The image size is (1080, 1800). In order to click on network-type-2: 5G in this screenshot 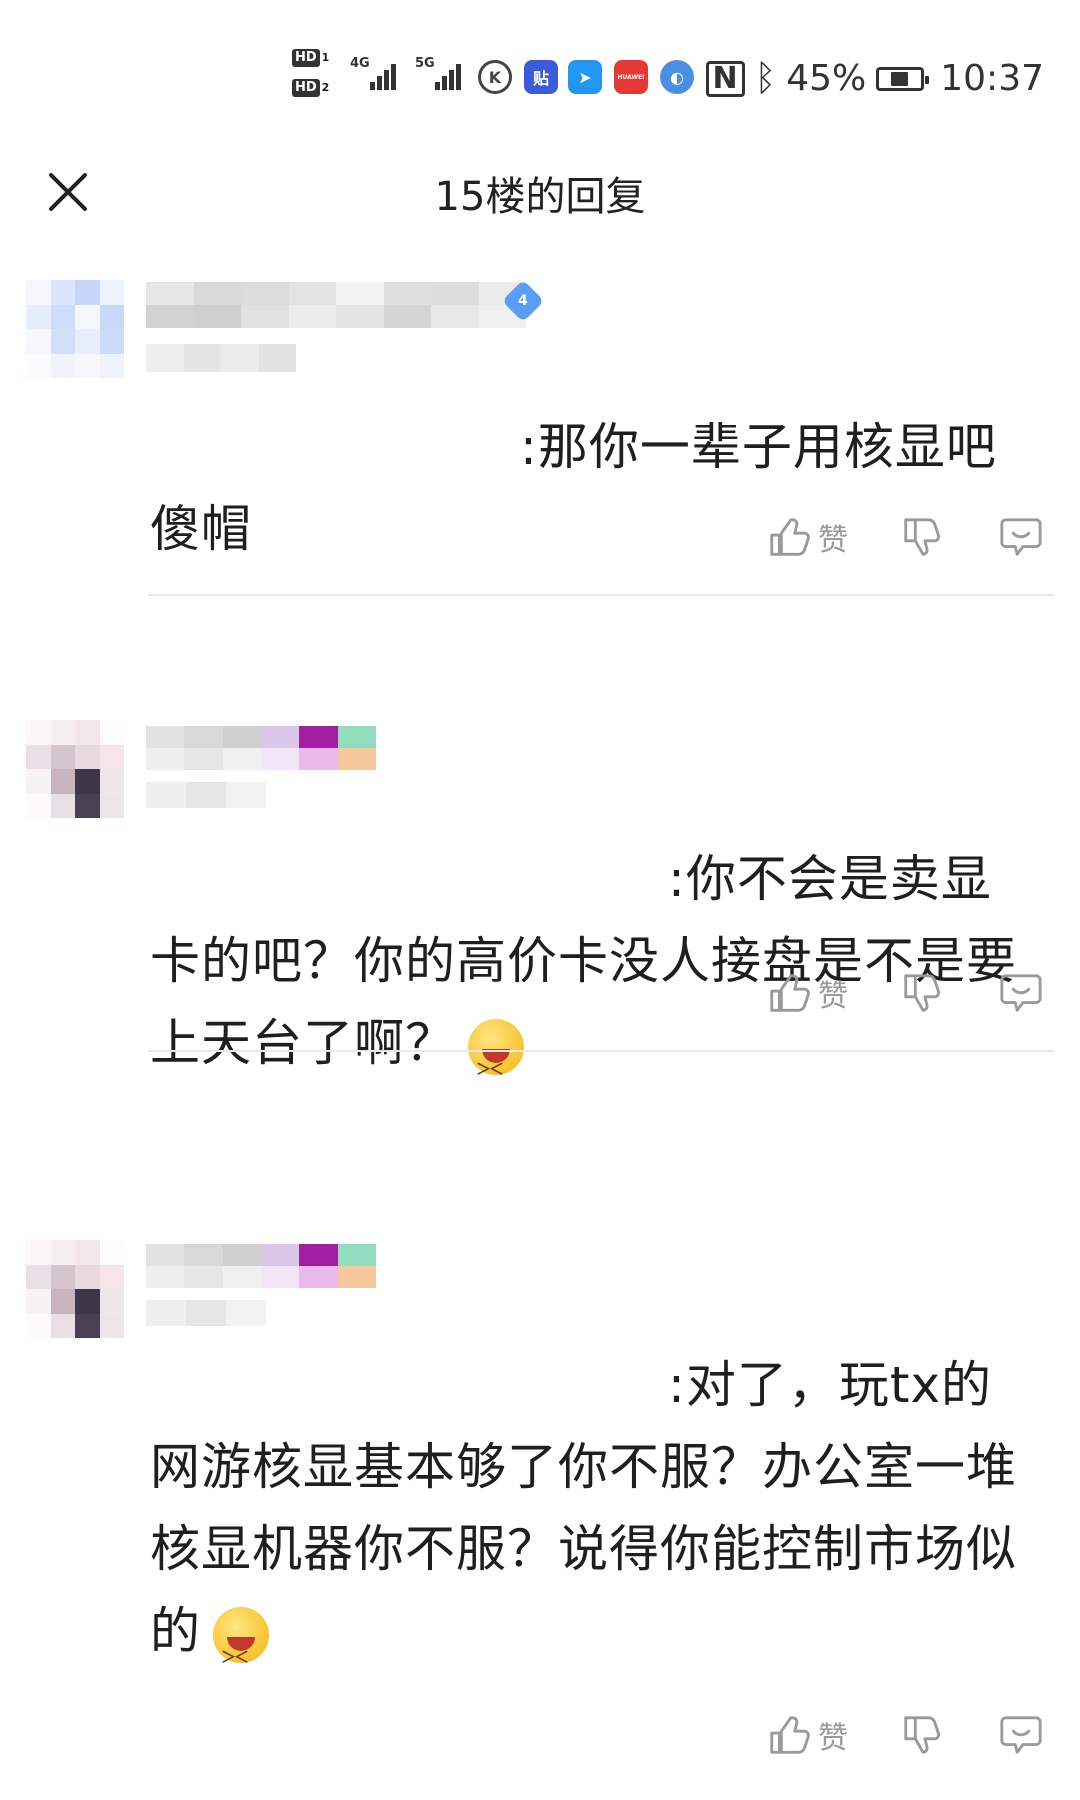, I will do `click(425, 63)`.